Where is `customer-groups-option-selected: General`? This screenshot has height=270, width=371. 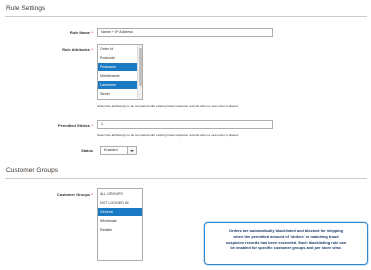 customer-groups-option-selected: General is located at coordinates (120, 212).